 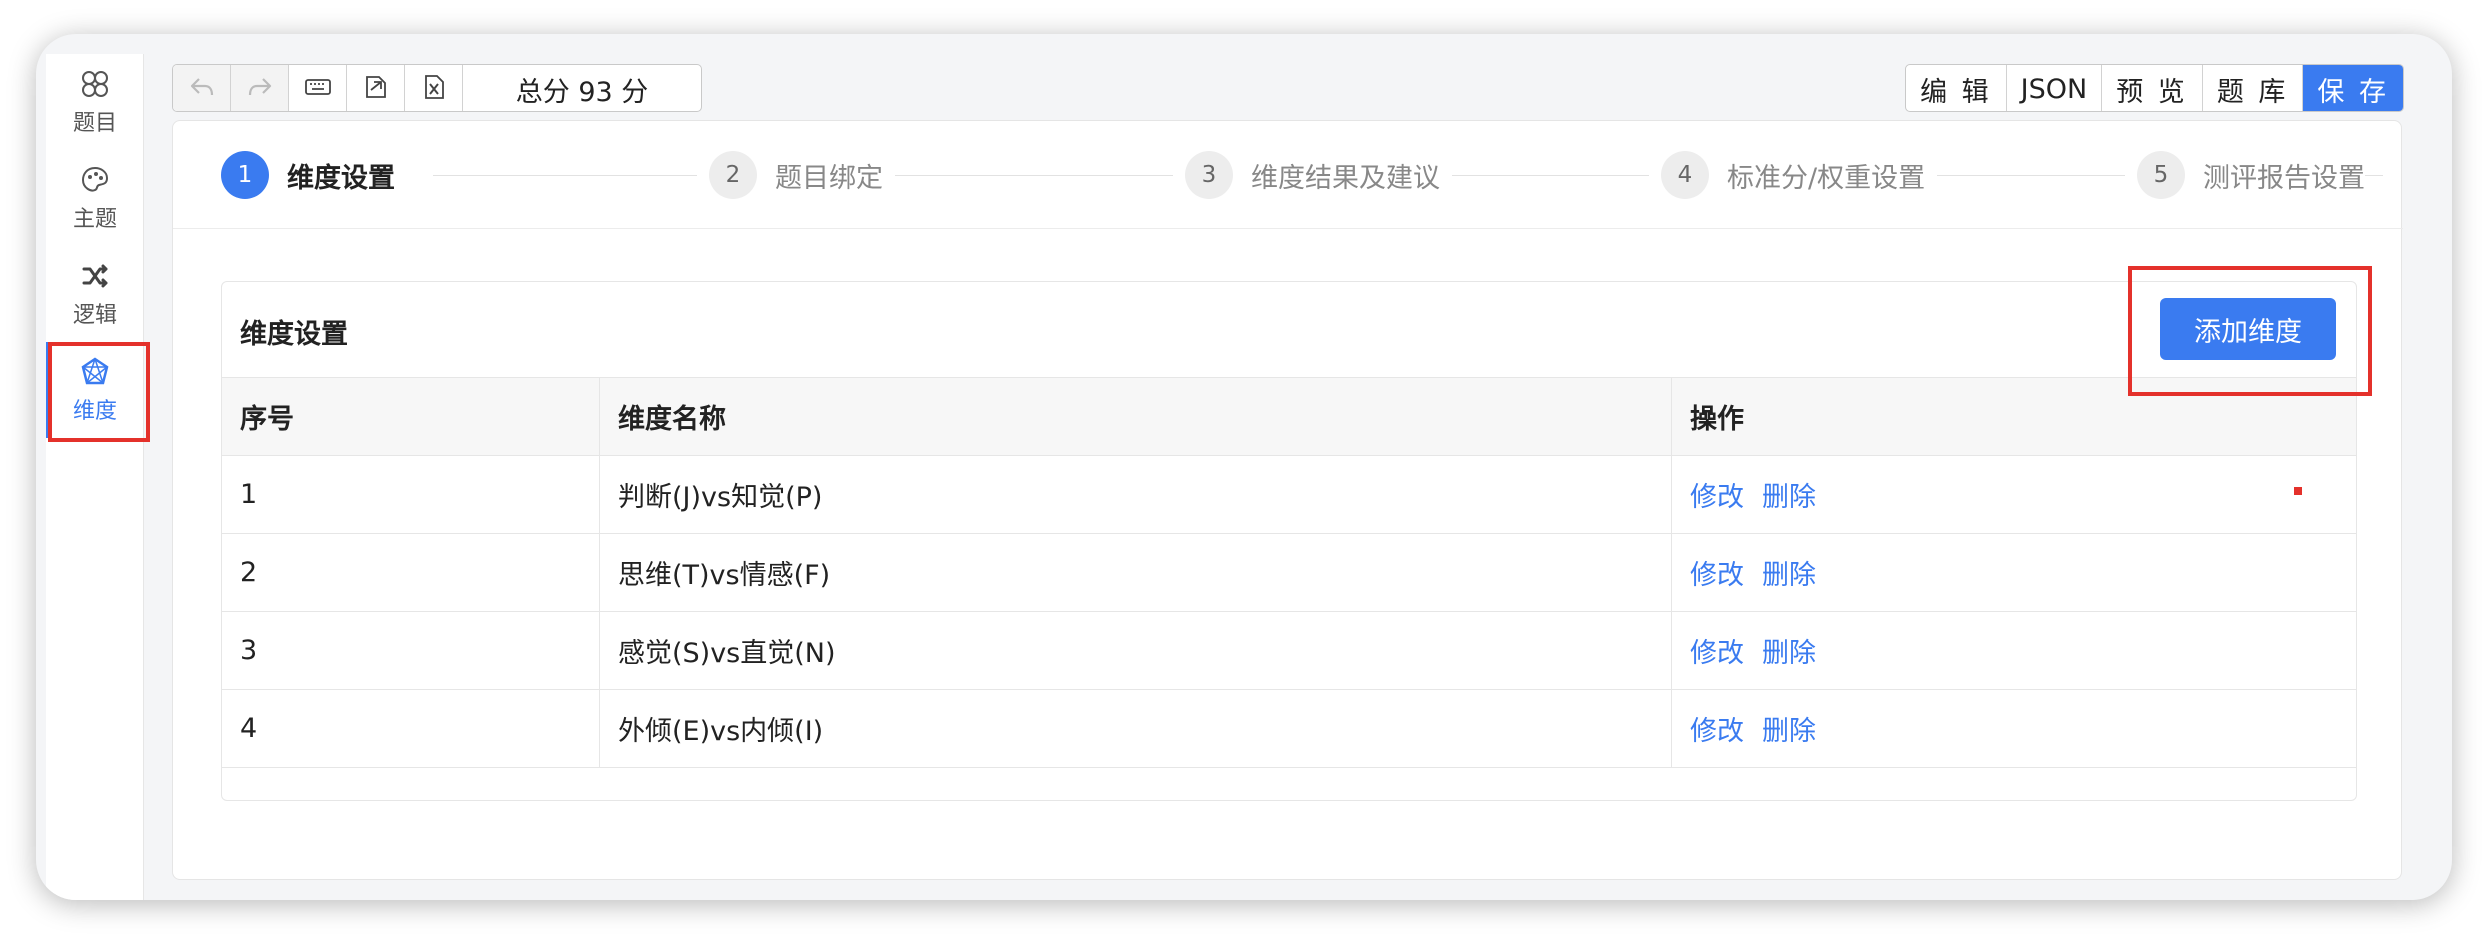 What do you see at coordinates (2250, 331) in the screenshot?
I see `highlight-box-add-button` at bounding box center [2250, 331].